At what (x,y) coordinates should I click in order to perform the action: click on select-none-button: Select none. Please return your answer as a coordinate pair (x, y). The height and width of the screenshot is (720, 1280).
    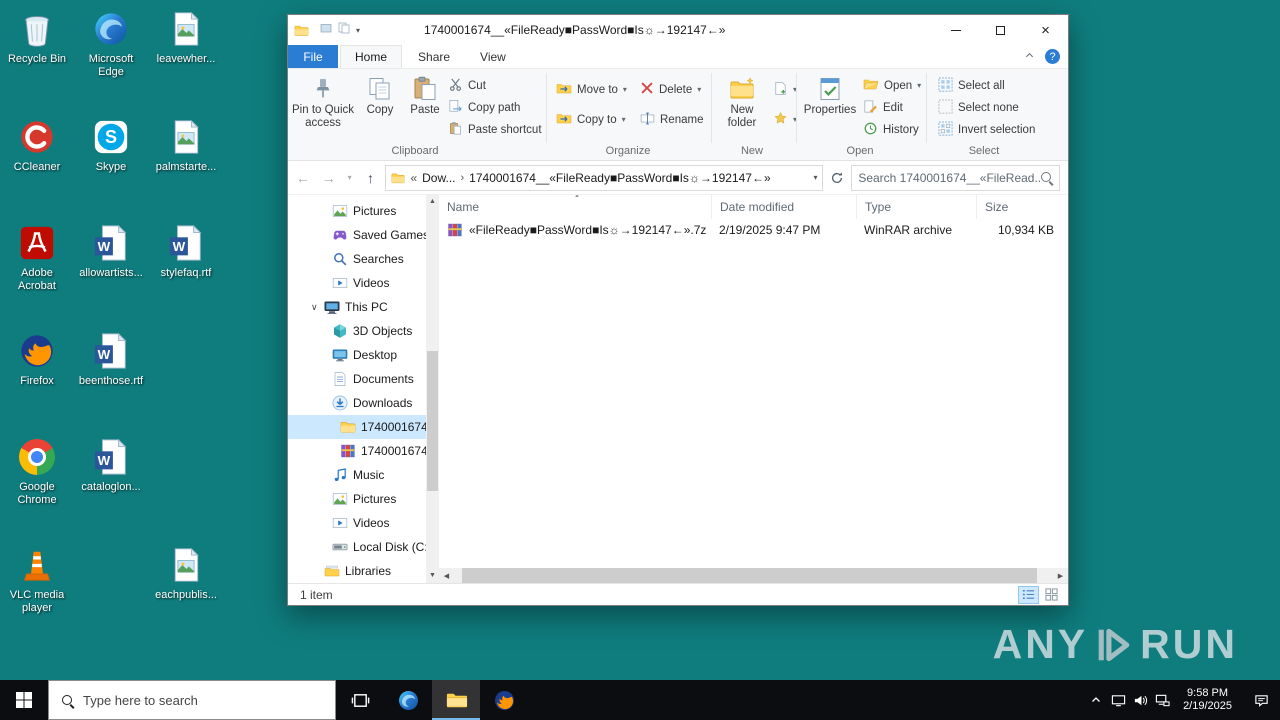
    Looking at the image, I should click on (978, 107).